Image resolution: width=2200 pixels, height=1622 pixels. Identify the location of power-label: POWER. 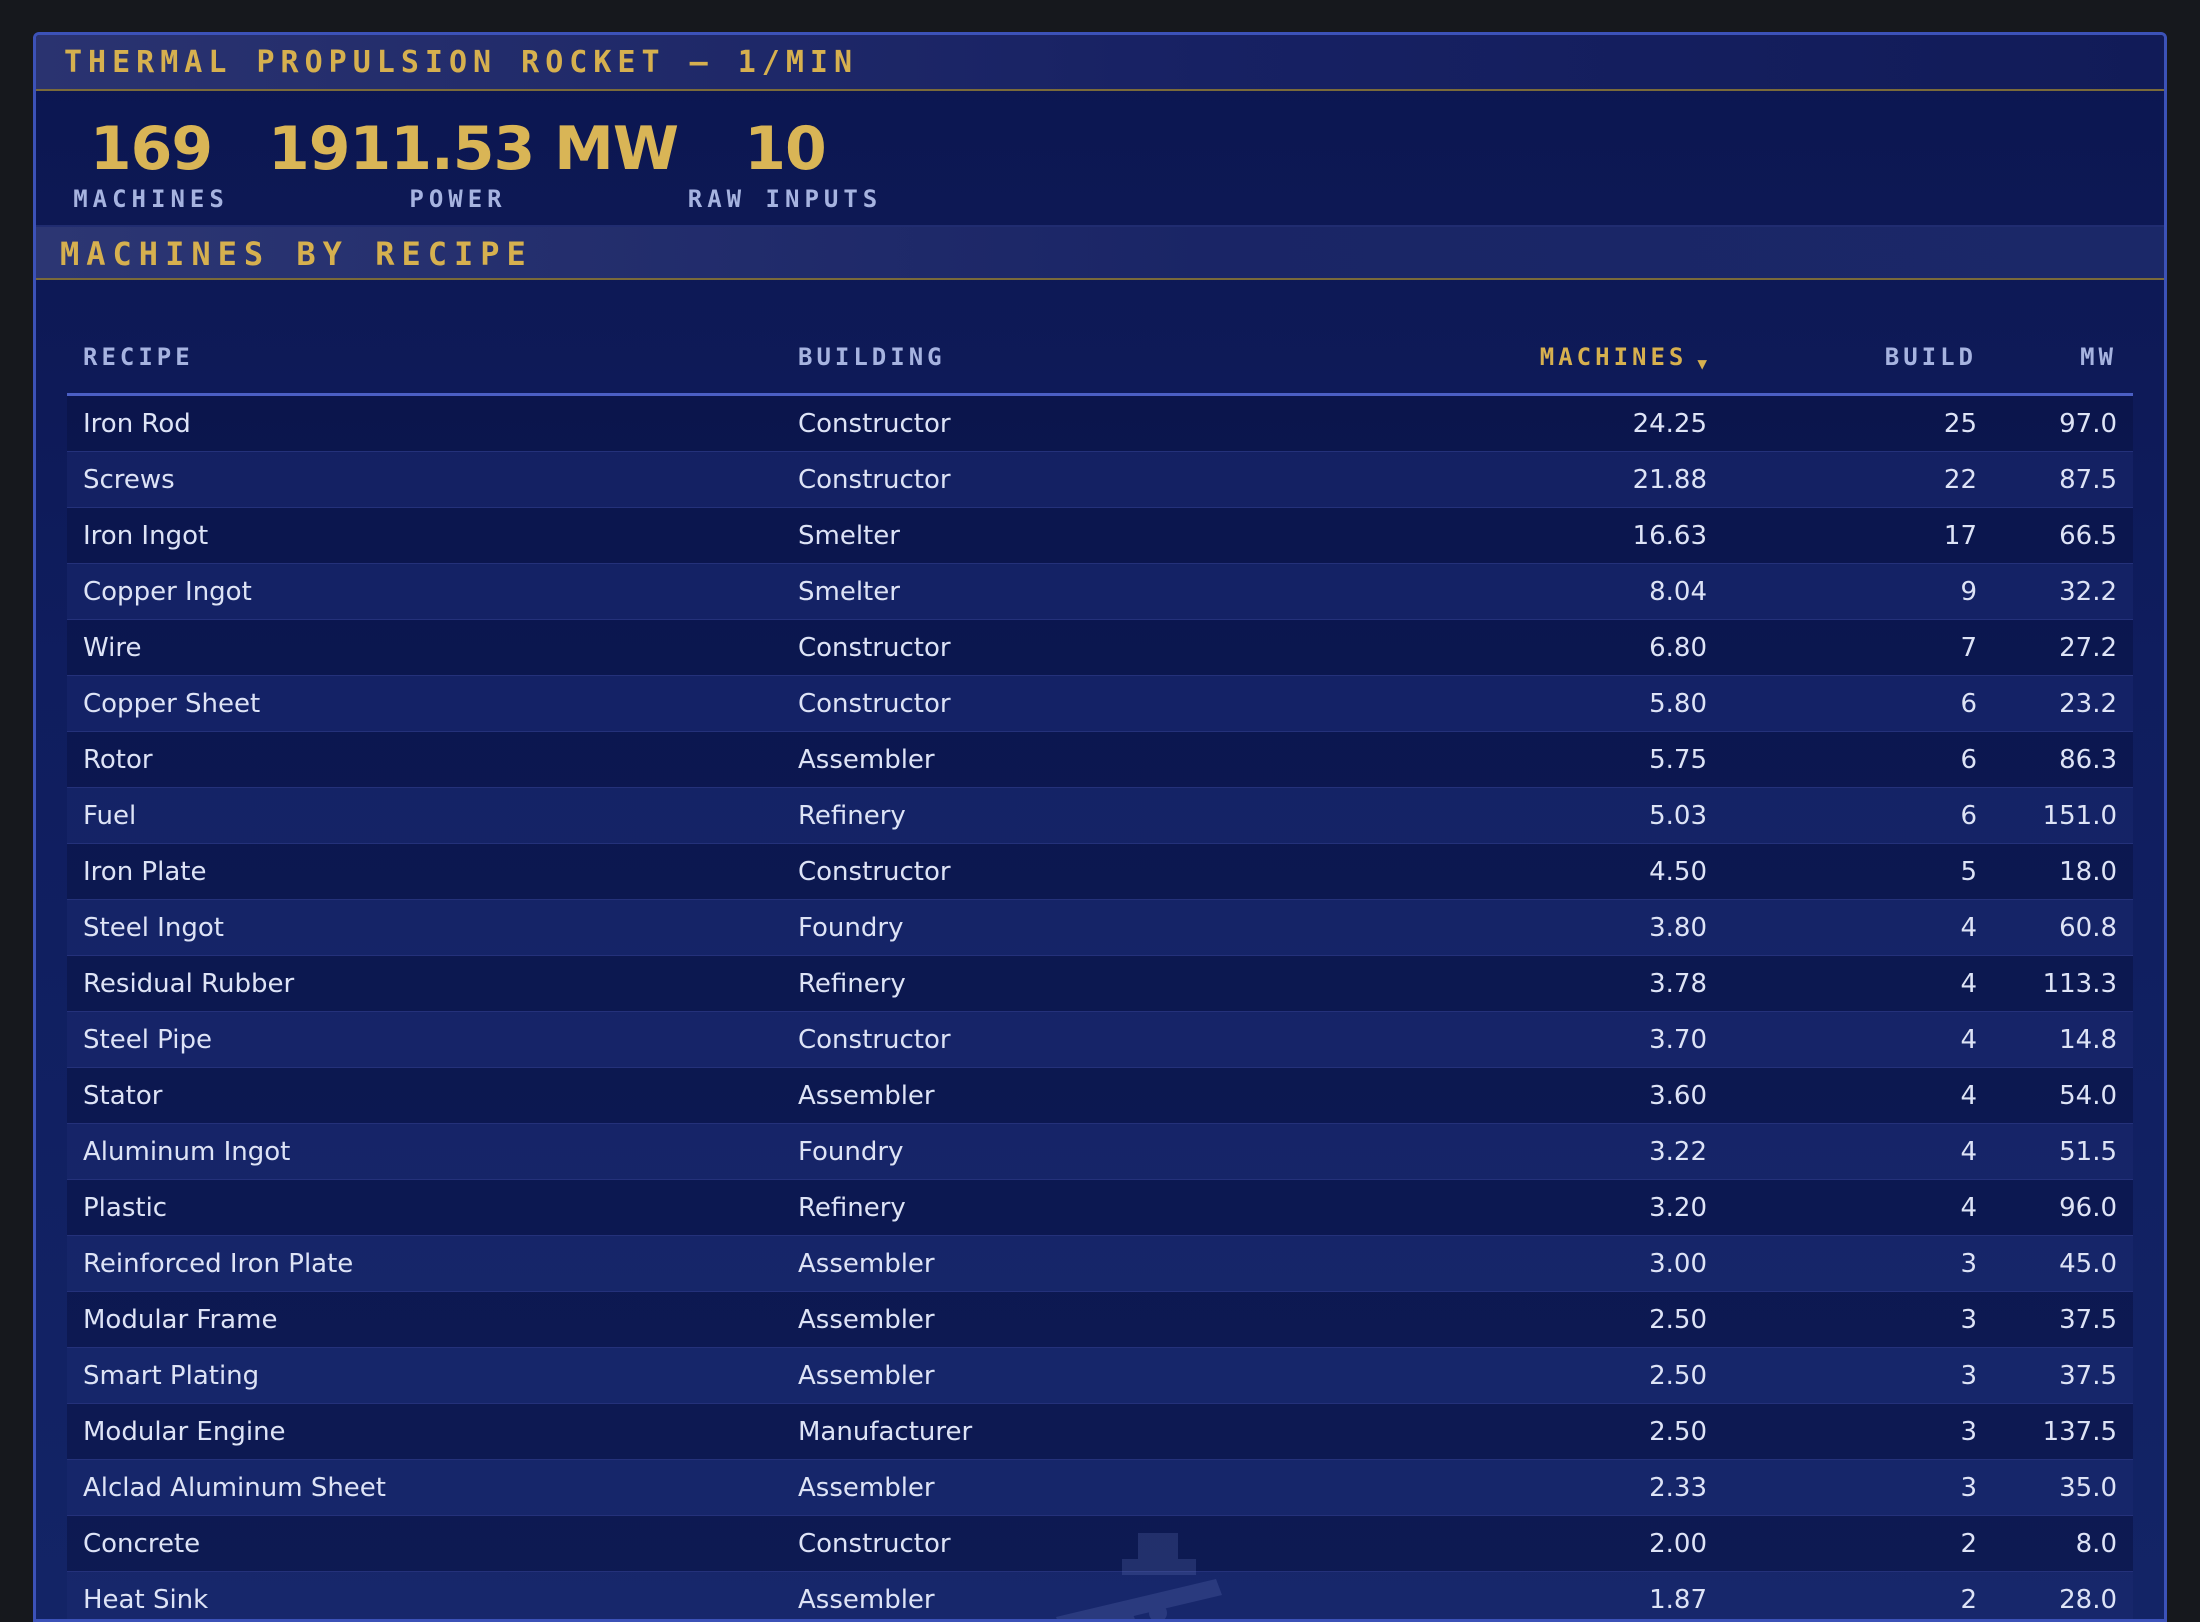
(458, 199).